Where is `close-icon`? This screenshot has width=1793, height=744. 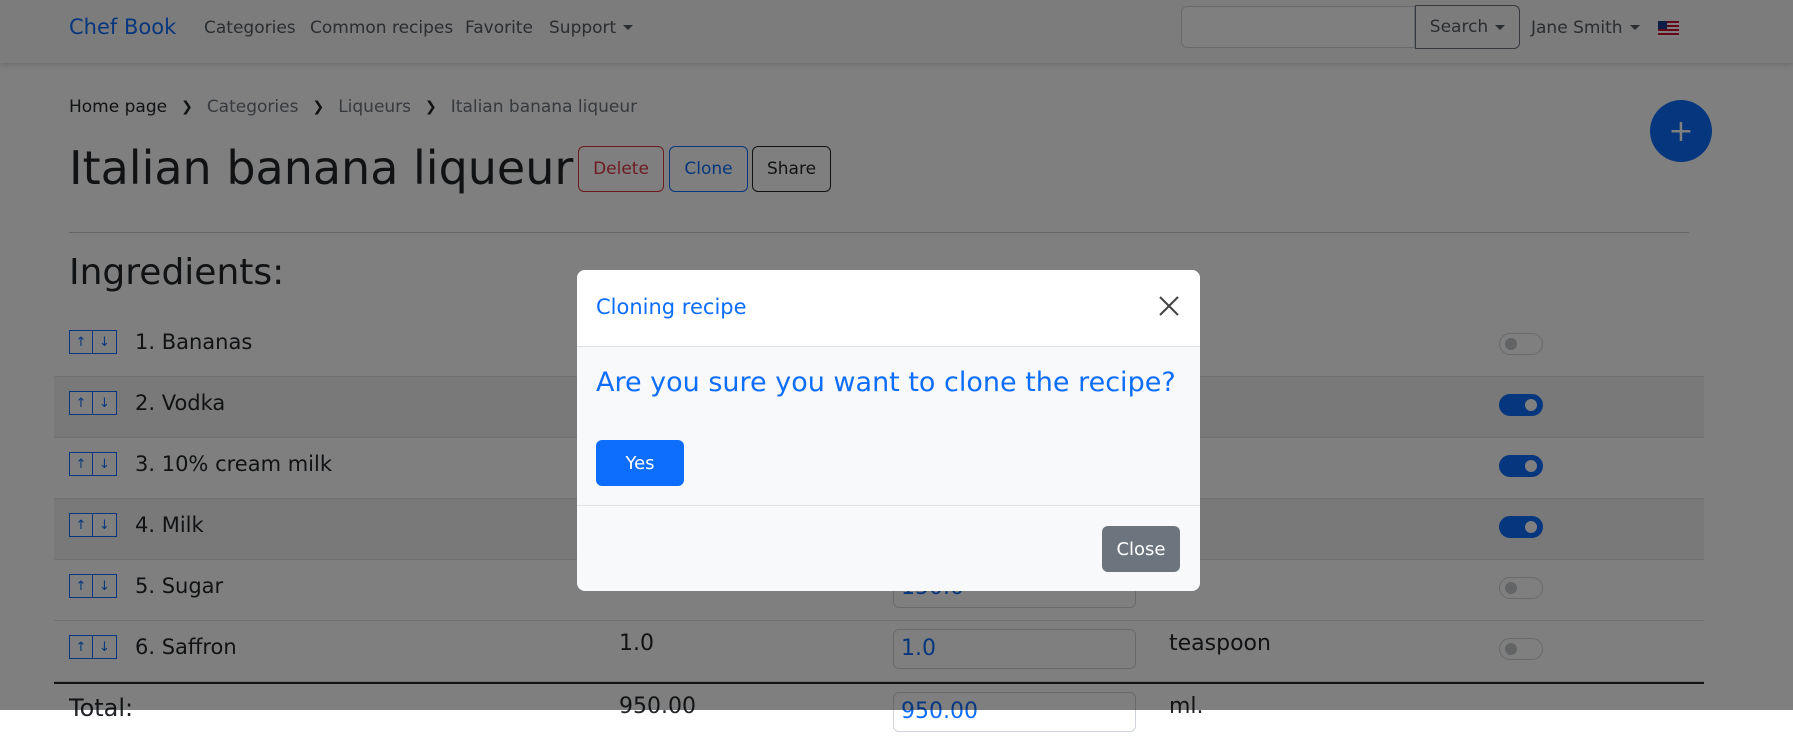
close-icon is located at coordinates (1169, 306).